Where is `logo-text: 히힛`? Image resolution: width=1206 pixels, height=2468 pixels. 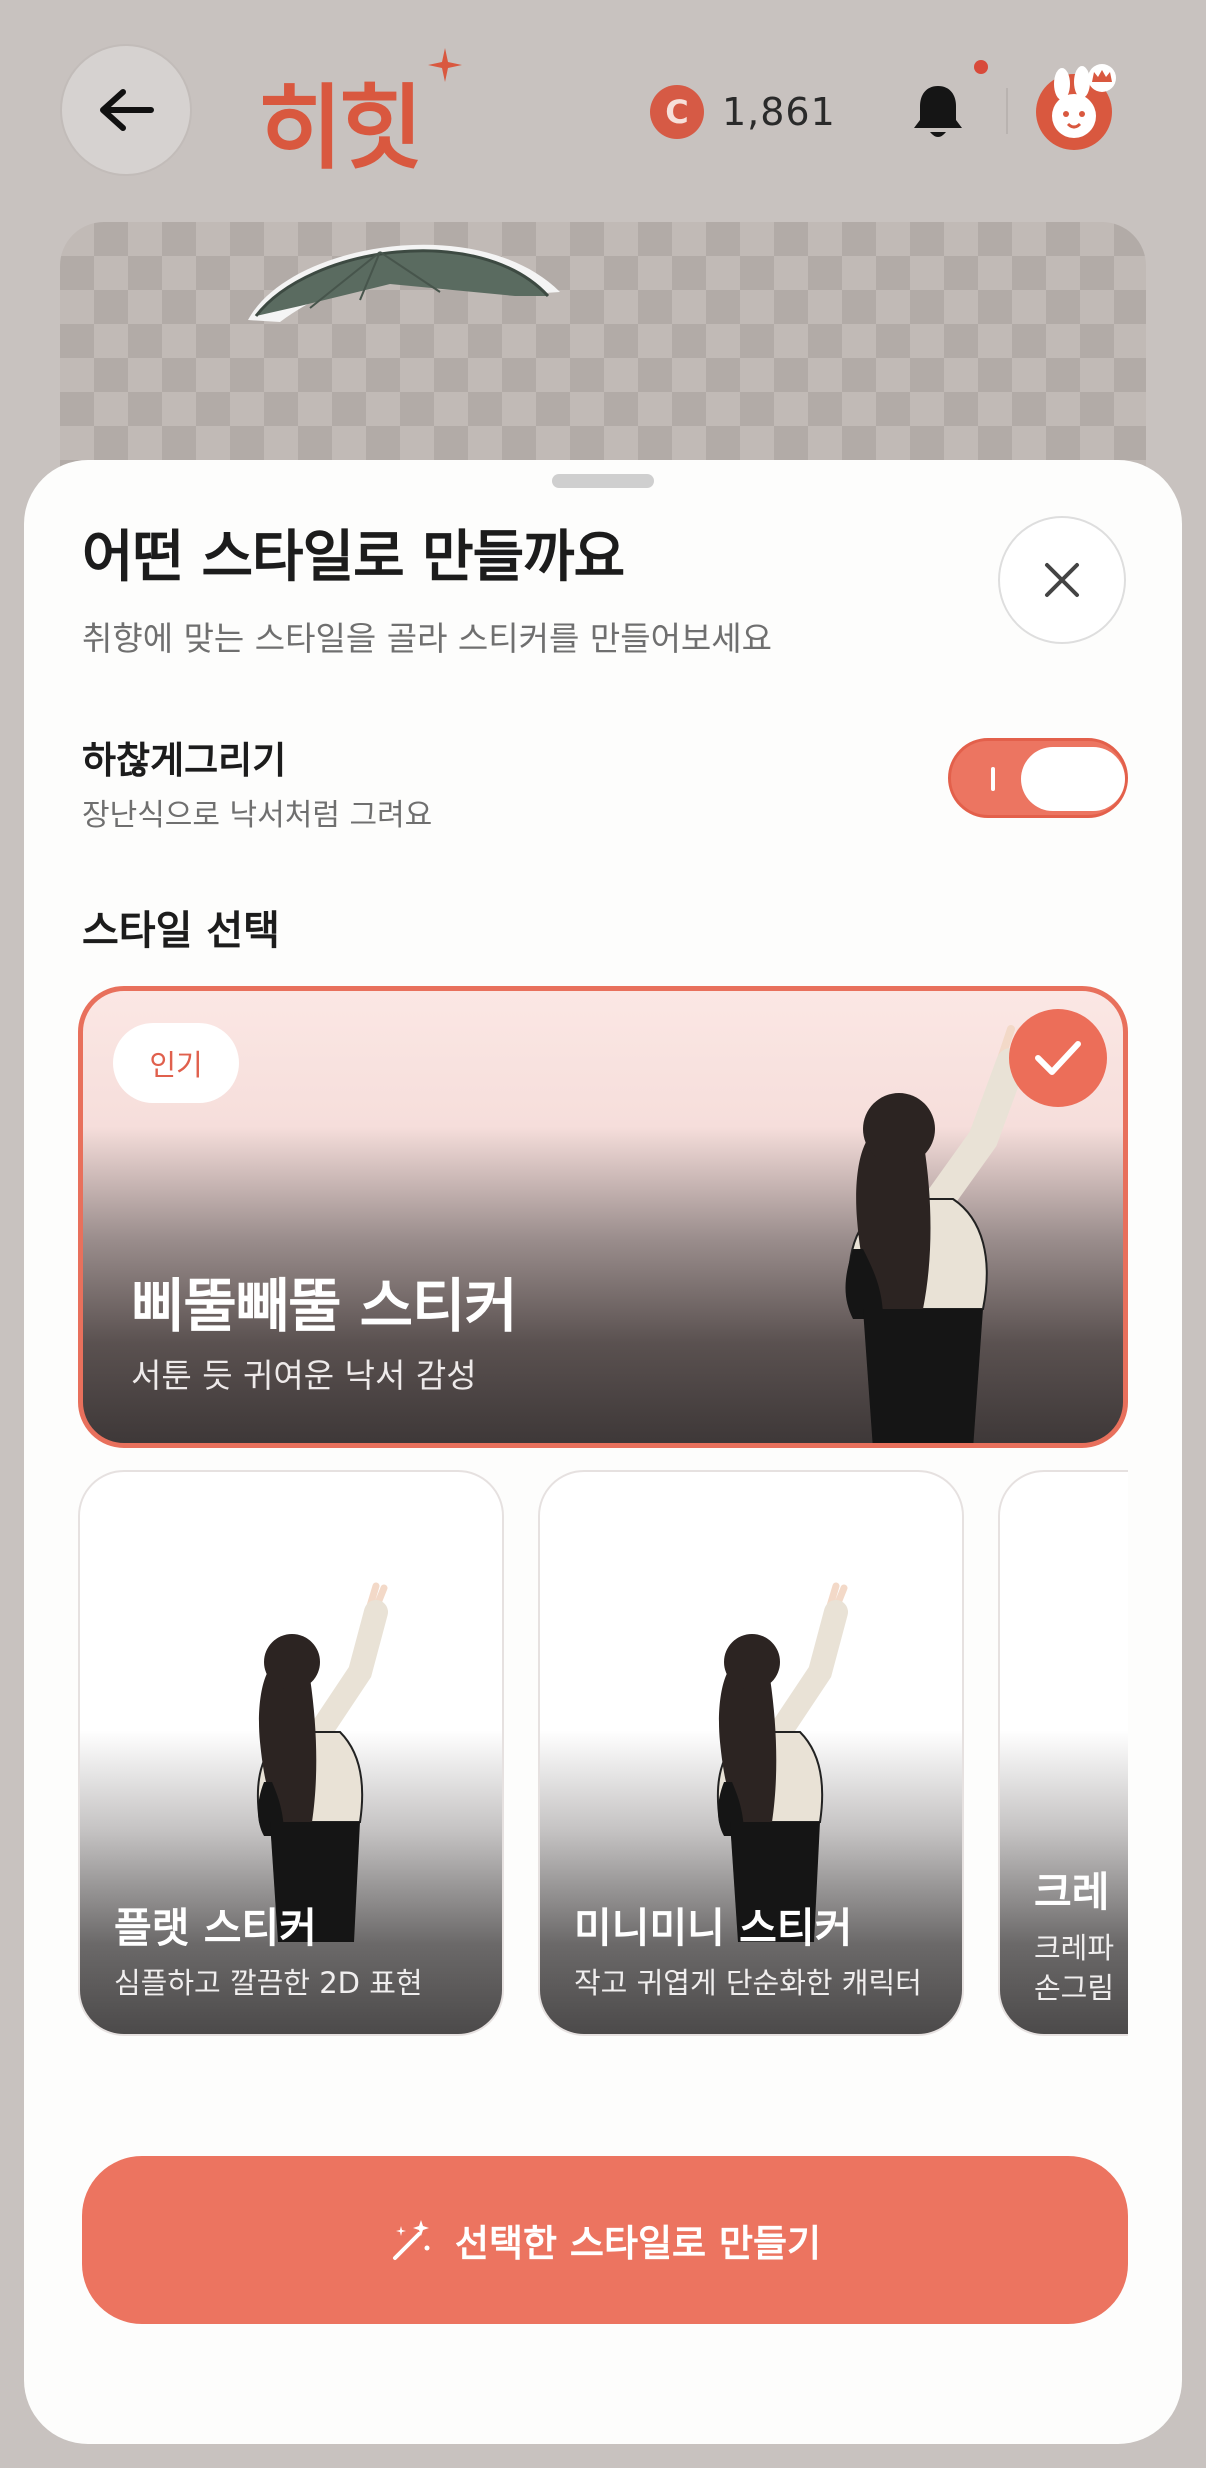
logo-text: 히힛 is located at coordinates (340, 128).